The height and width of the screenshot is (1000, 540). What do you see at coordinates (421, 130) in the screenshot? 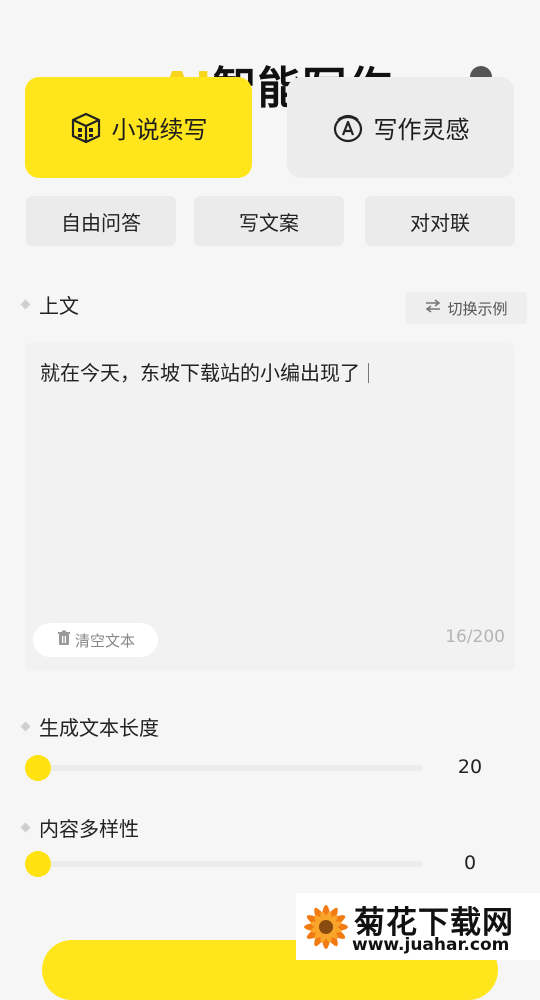
I see `mode-label: 写作灵感` at bounding box center [421, 130].